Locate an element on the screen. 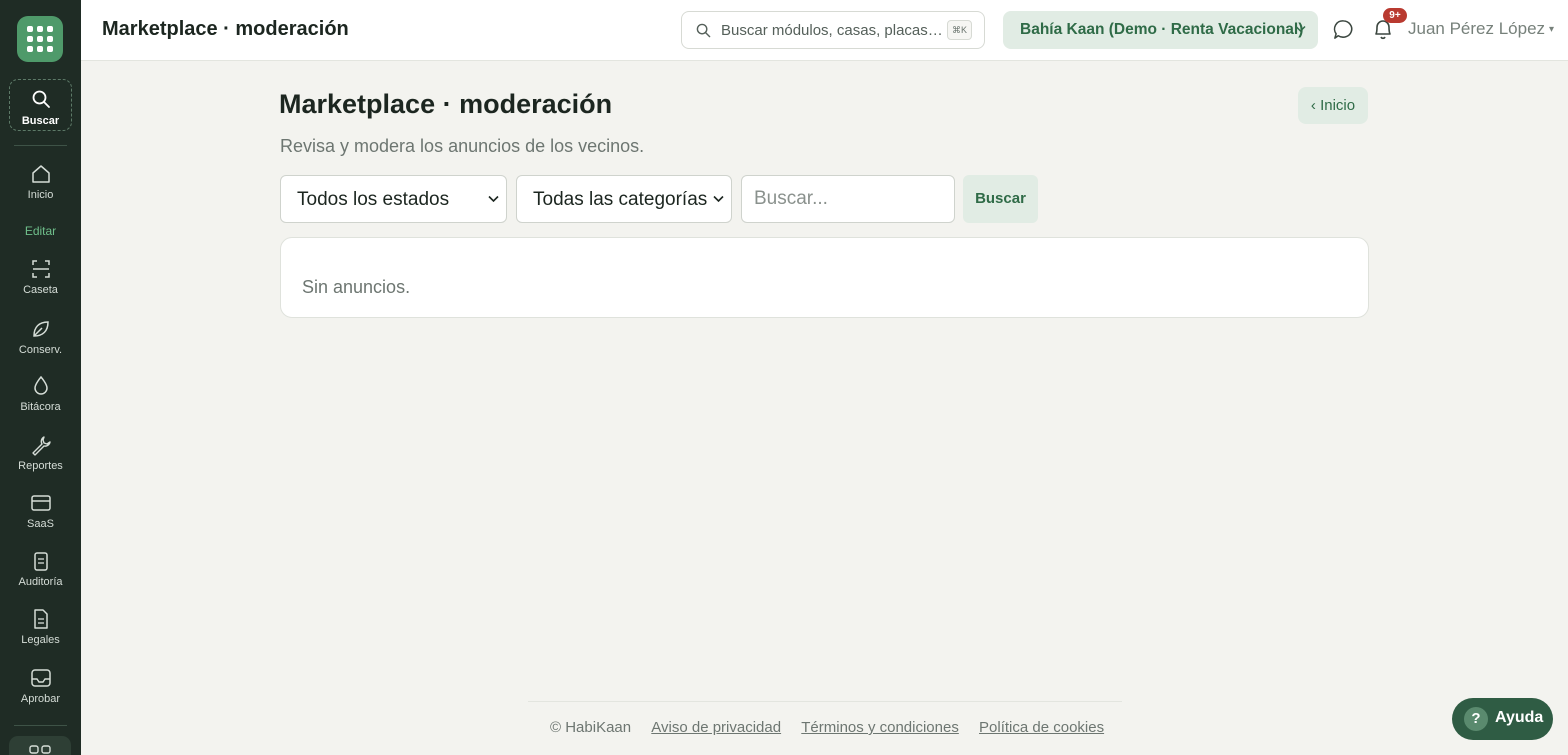 This screenshot has height=755, width=1568. sidebar-item-saas: SaaS is located at coordinates (40, 511).